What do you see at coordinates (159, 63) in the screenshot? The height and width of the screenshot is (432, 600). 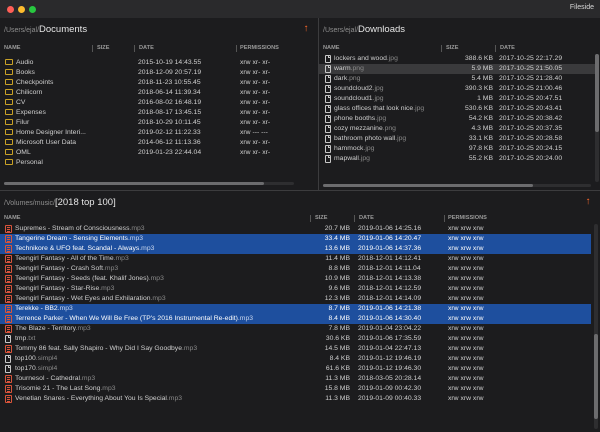 I see `table-row: Audio 2015-10-19 14:43.55 xrw xr- xr-` at bounding box center [159, 63].